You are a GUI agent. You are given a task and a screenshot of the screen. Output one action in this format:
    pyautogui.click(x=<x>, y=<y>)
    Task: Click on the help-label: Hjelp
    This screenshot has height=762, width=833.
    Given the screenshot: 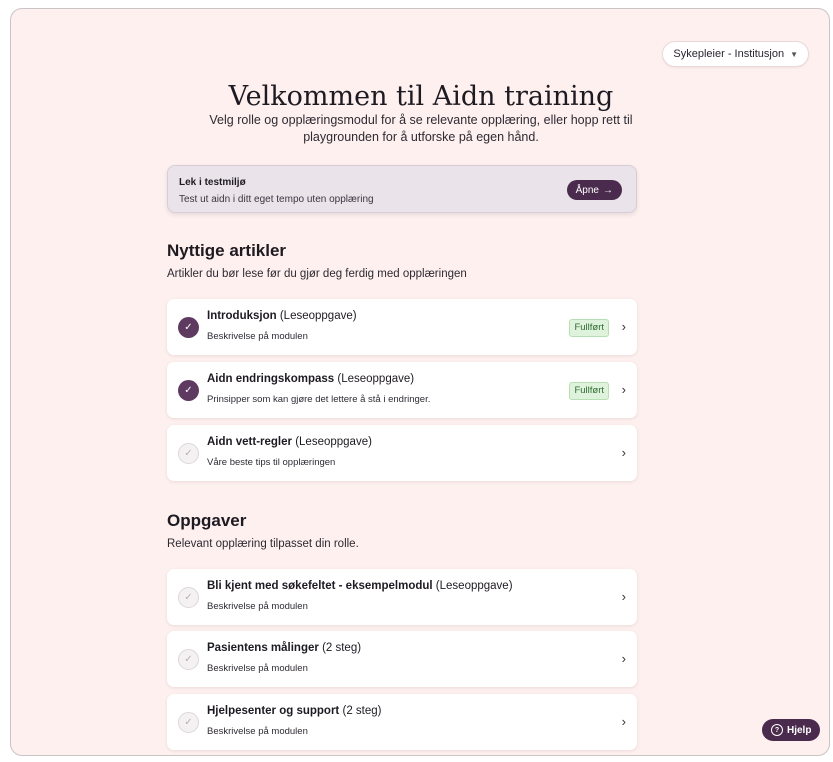 What is the action you would take?
    pyautogui.click(x=799, y=730)
    